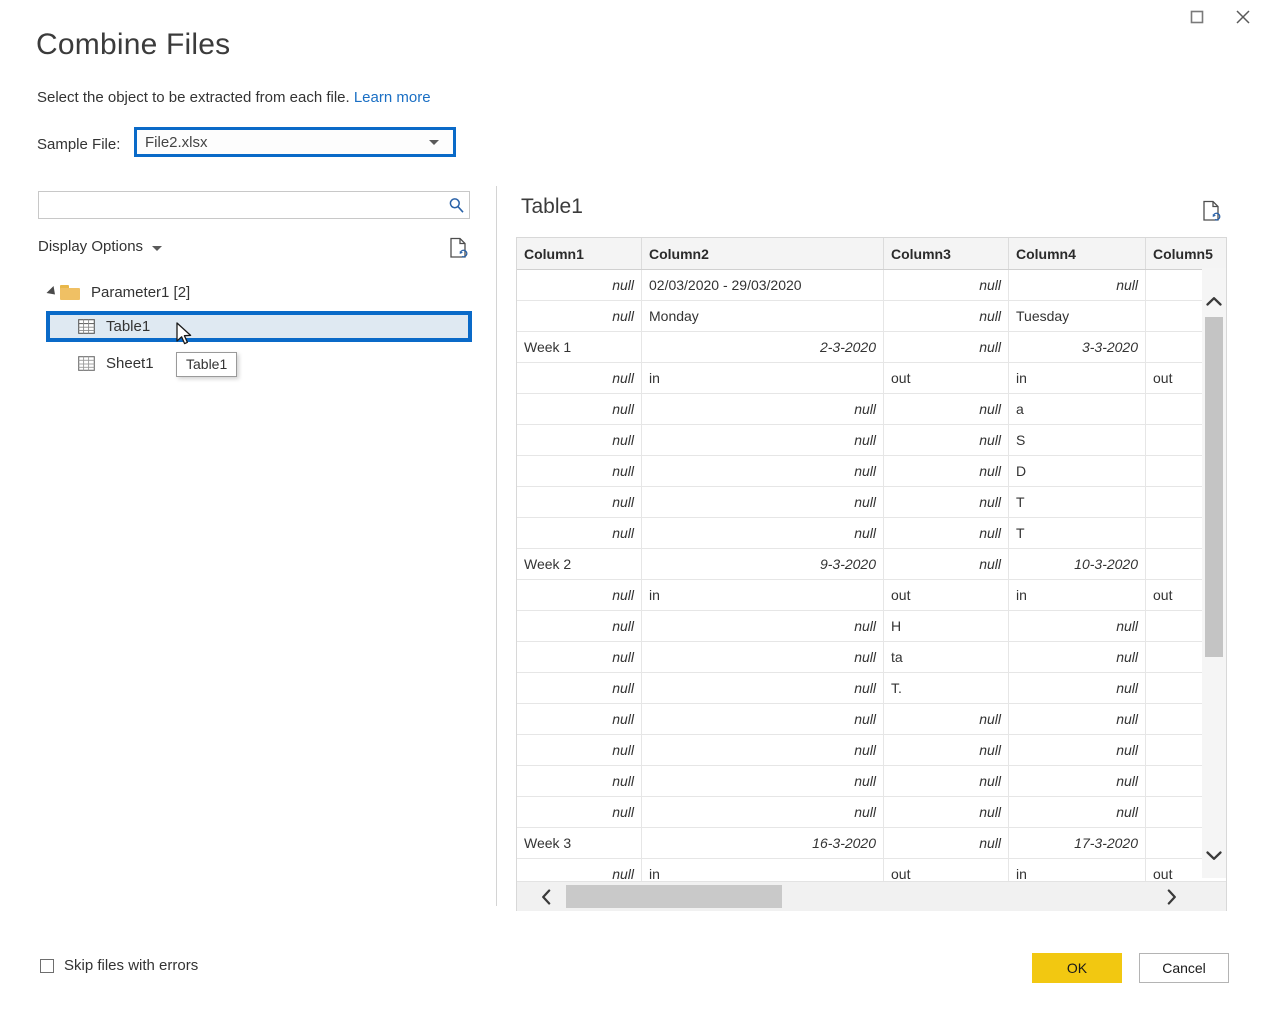 This screenshot has height=1010, width=1266. What do you see at coordinates (241, 205) in the screenshot?
I see `search-input` at bounding box center [241, 205].